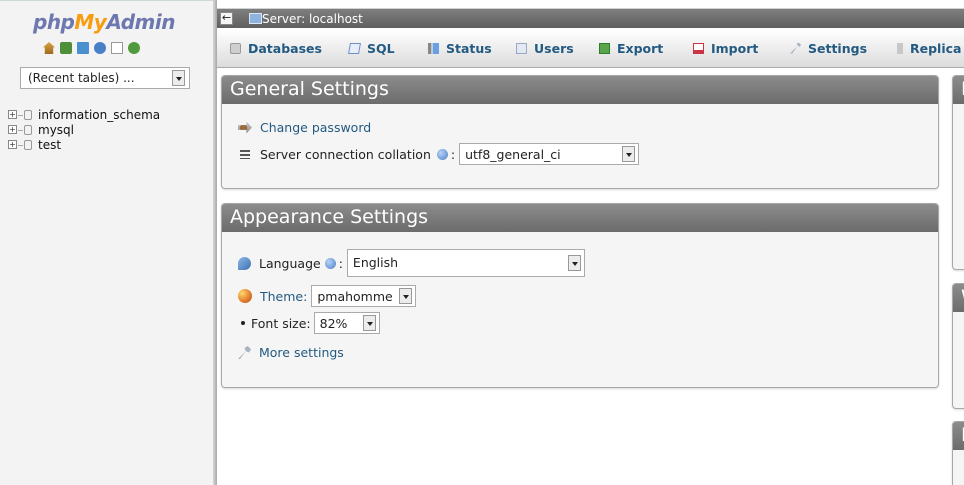 The width and height of the screenshot is (964, 485). Describe the element at coordinates (345, 154) in the screenshot. I see `collation-label: Server connection collation` at that location.